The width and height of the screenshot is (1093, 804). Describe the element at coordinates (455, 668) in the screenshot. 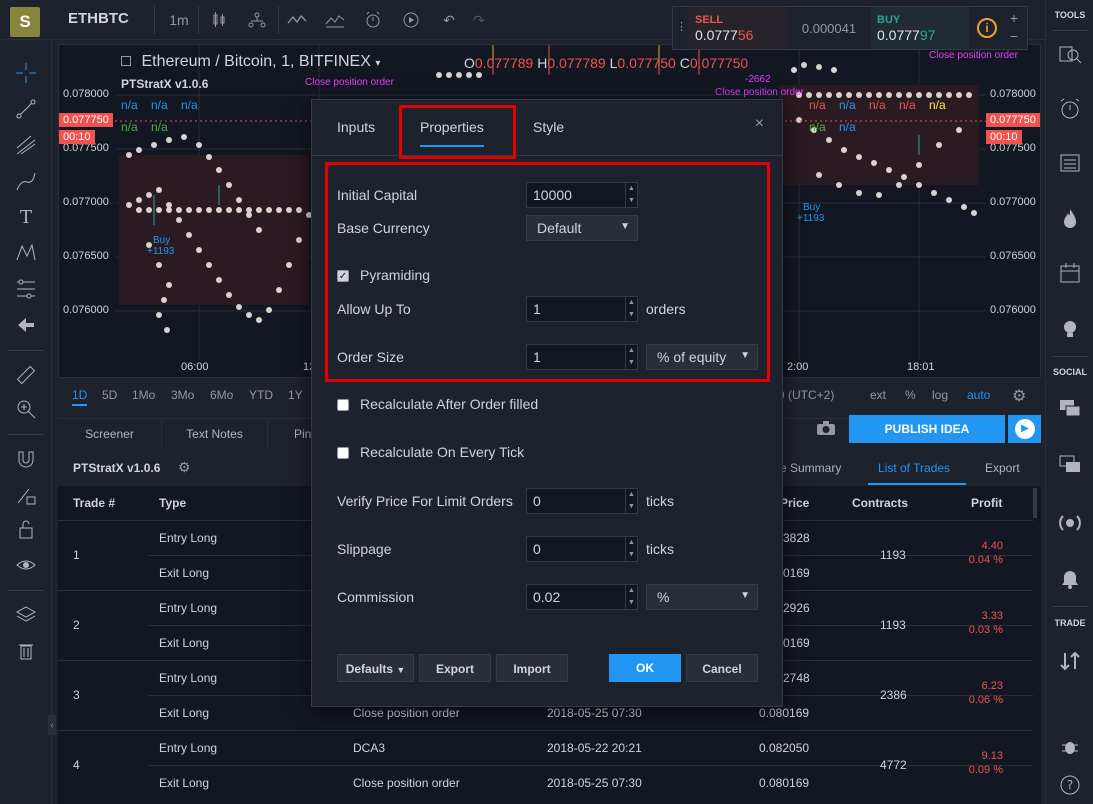

I see `export-button: Export` at that location.